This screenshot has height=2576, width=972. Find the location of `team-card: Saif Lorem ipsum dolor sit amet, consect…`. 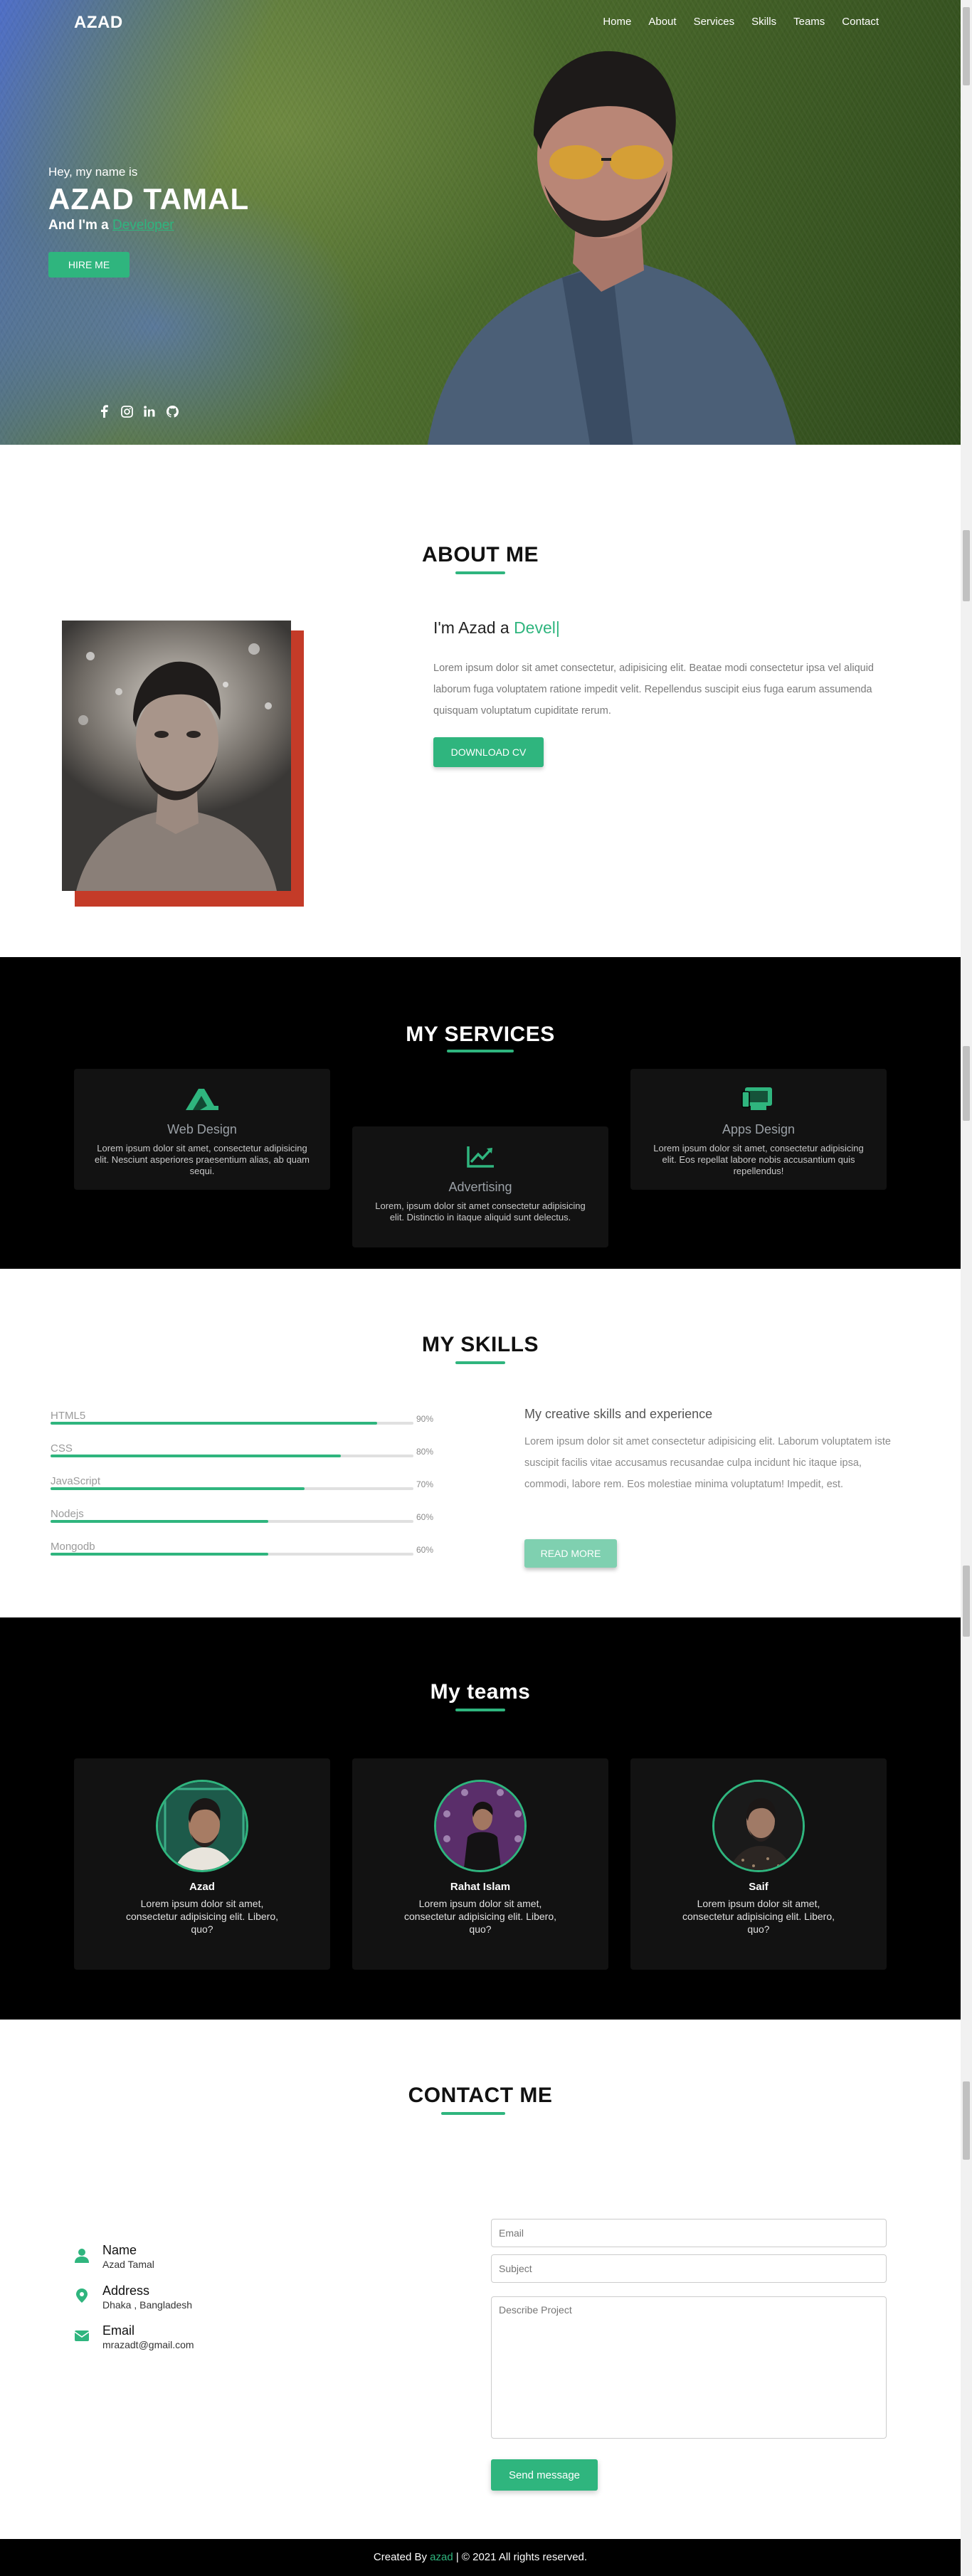

team-card: Saif Lorem ipsum dolor sit amet, consect… is located at coordinates (758, 1864).